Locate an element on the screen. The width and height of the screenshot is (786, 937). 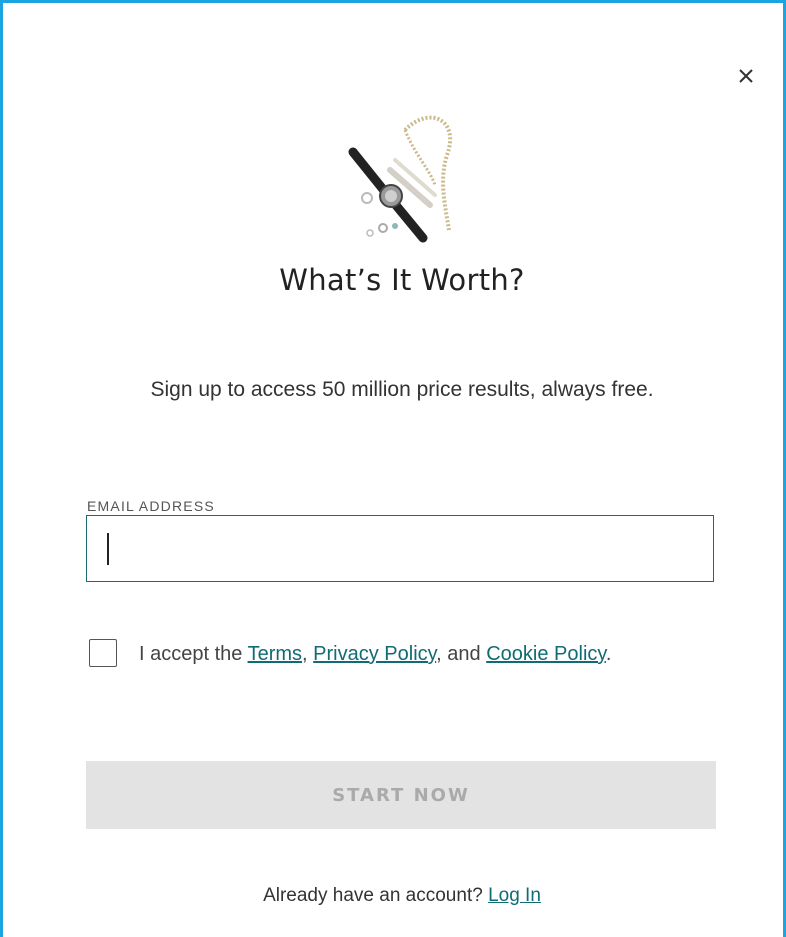
consent-prefix: I accept the is located at coordinates (193, 654).